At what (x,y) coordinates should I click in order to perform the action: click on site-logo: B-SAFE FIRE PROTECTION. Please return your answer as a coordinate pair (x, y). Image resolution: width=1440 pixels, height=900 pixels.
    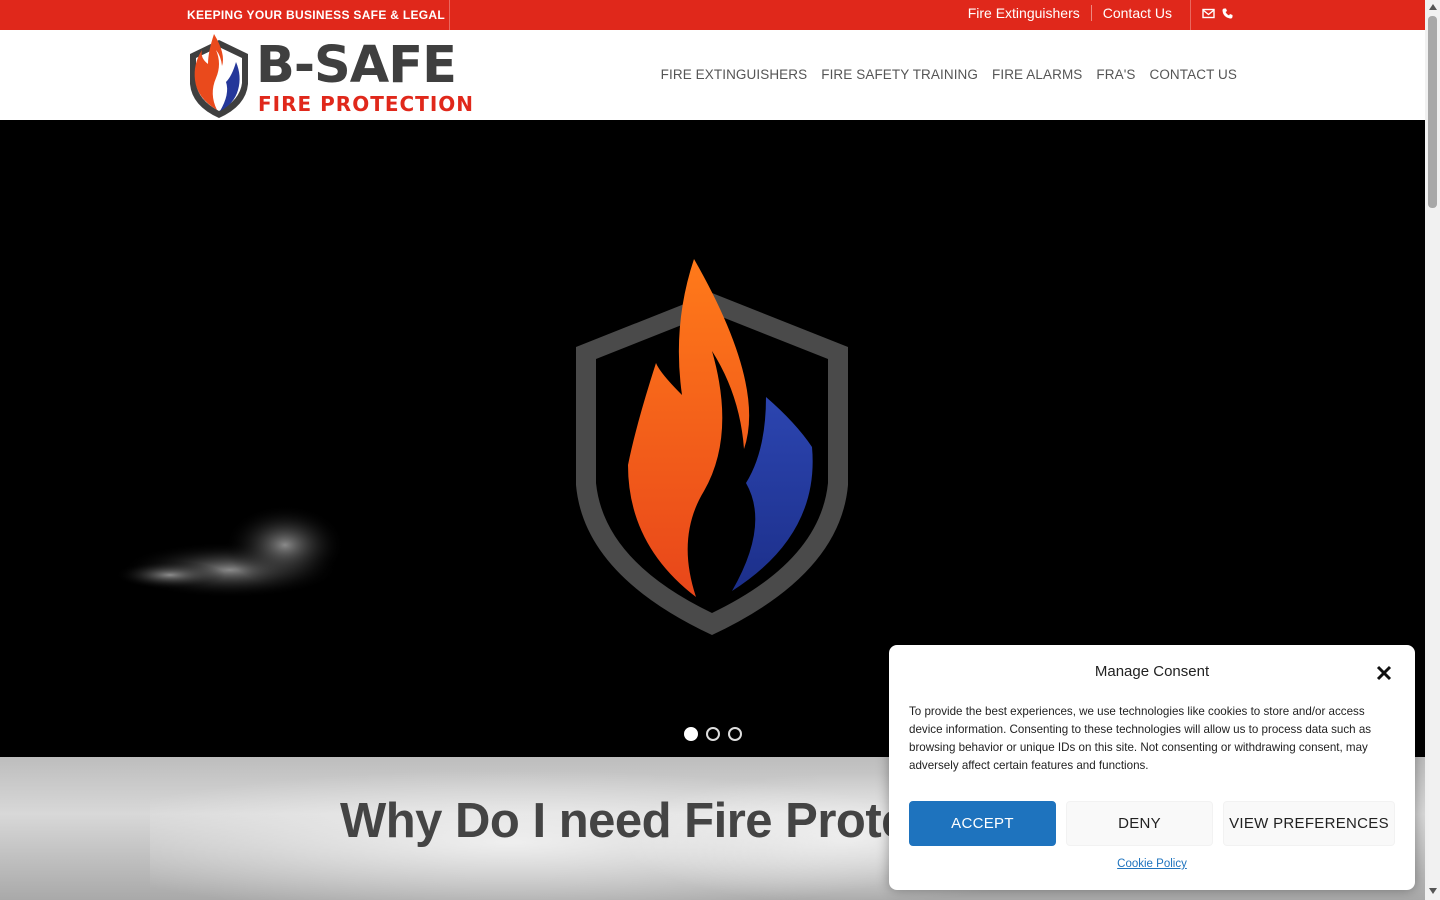
    Looking at the image, I should click on (332, 76).